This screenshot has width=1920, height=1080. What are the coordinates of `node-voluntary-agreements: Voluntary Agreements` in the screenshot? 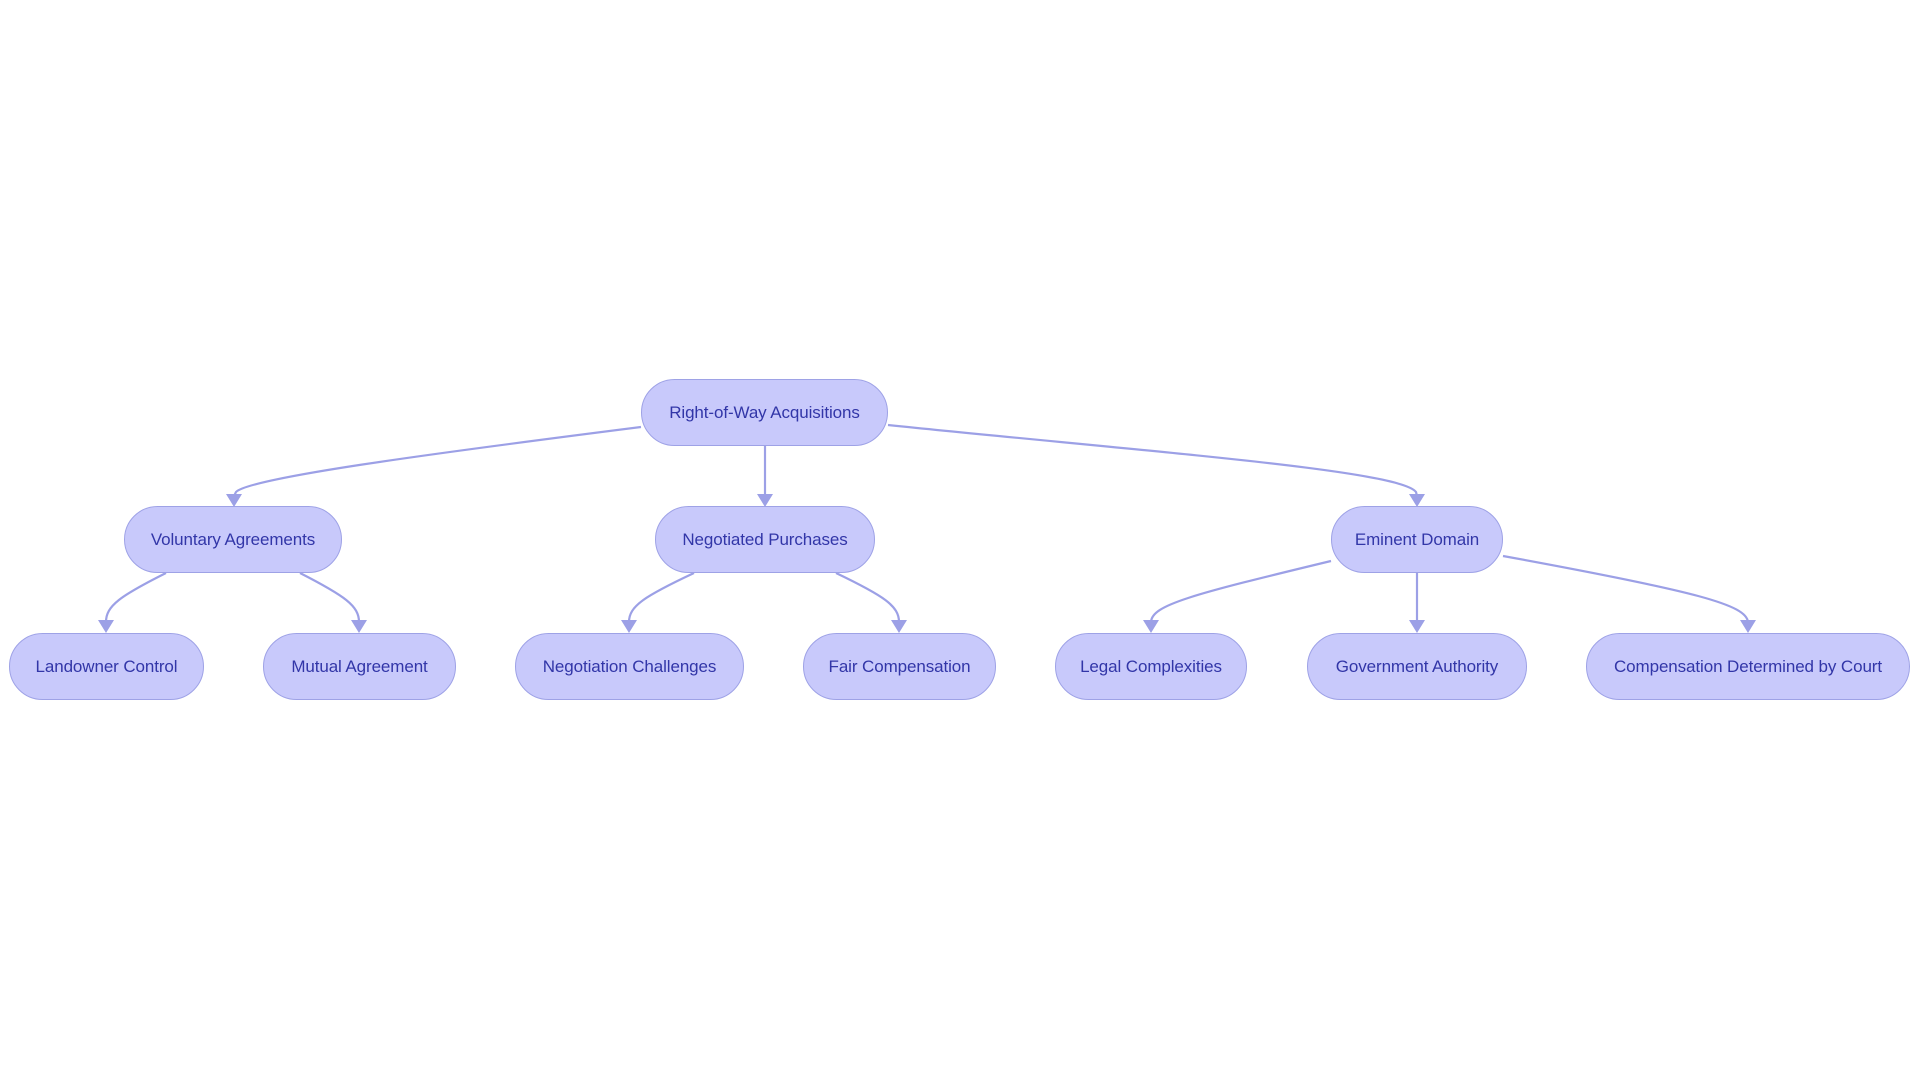 It's located at (233, 539).